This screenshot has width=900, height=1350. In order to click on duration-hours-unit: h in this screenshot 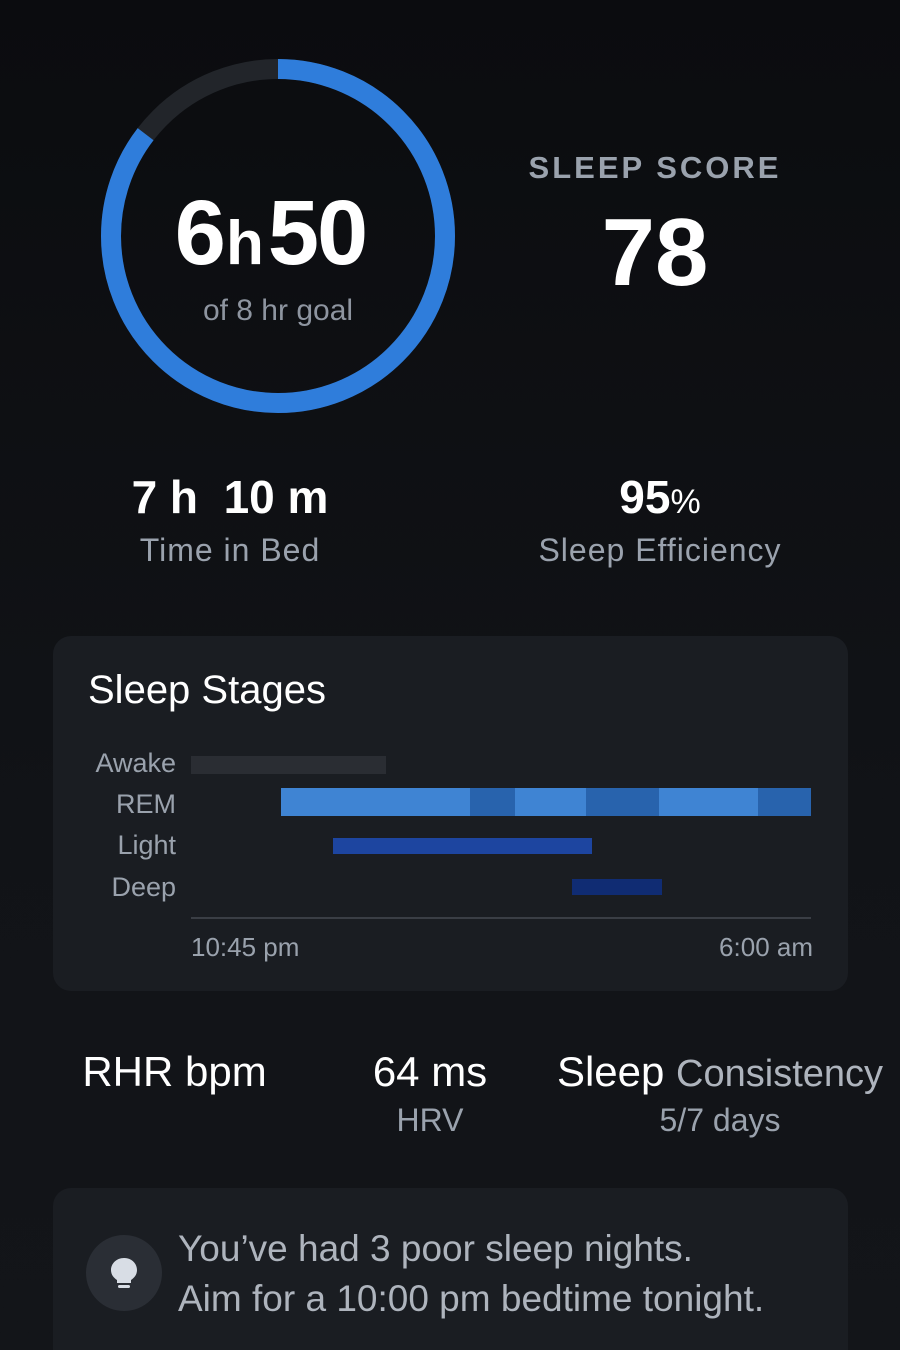, I will do `click(244, 243)`.